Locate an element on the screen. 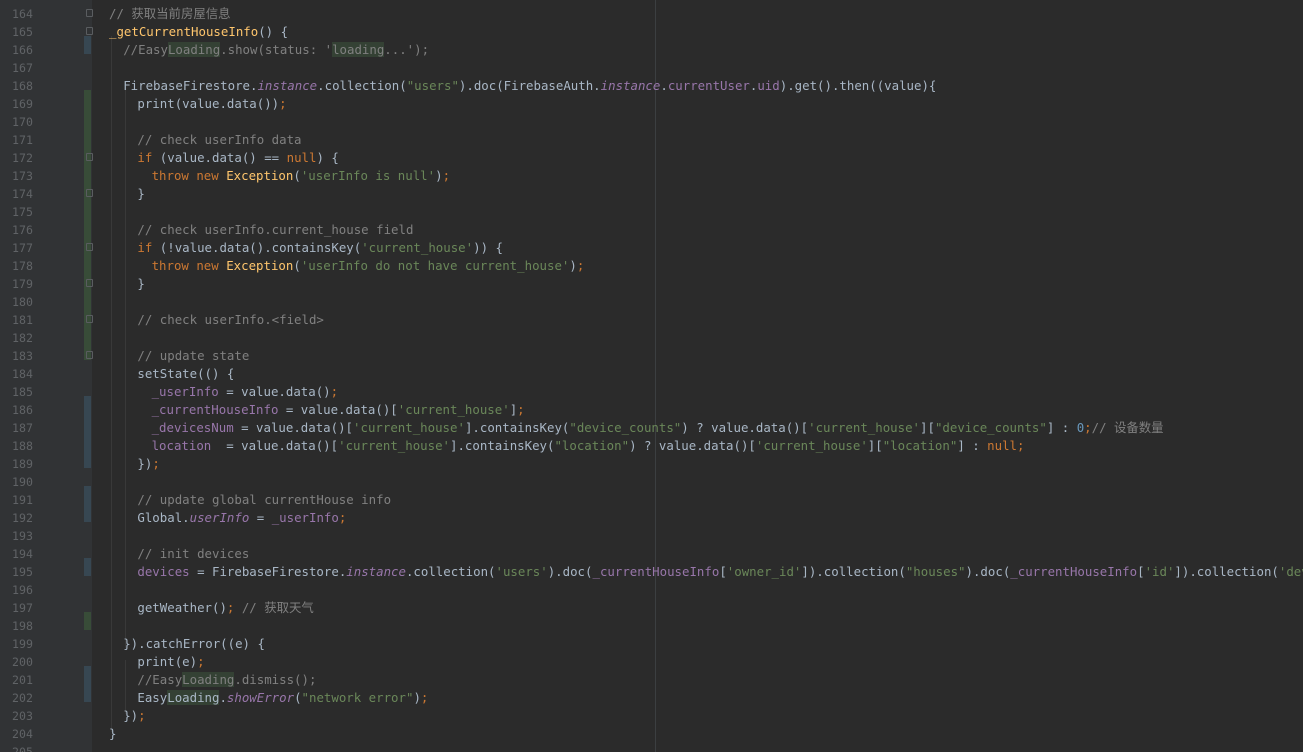 The image size is (1303, 752). code-line: 197 getWeather(); // 获取天气 is located at coordinates (651, 608).